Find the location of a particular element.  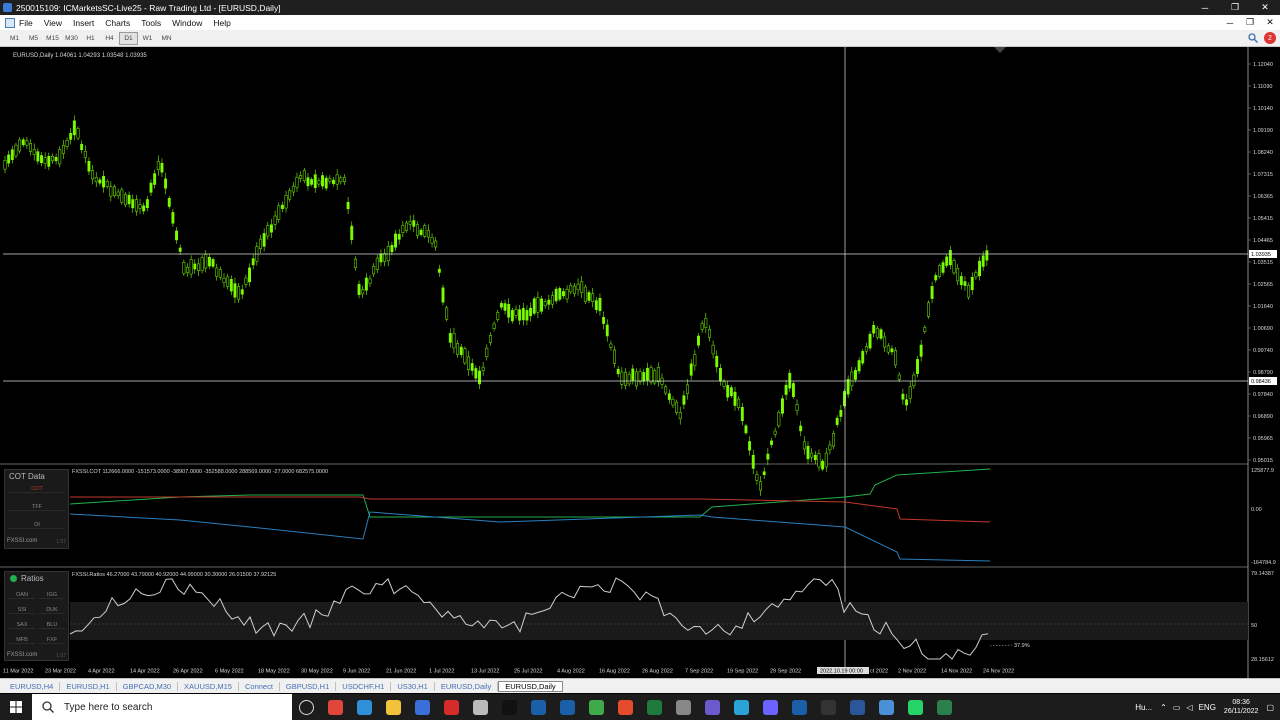

price-label: 0.97840 is located at coordinates (1263, 395).